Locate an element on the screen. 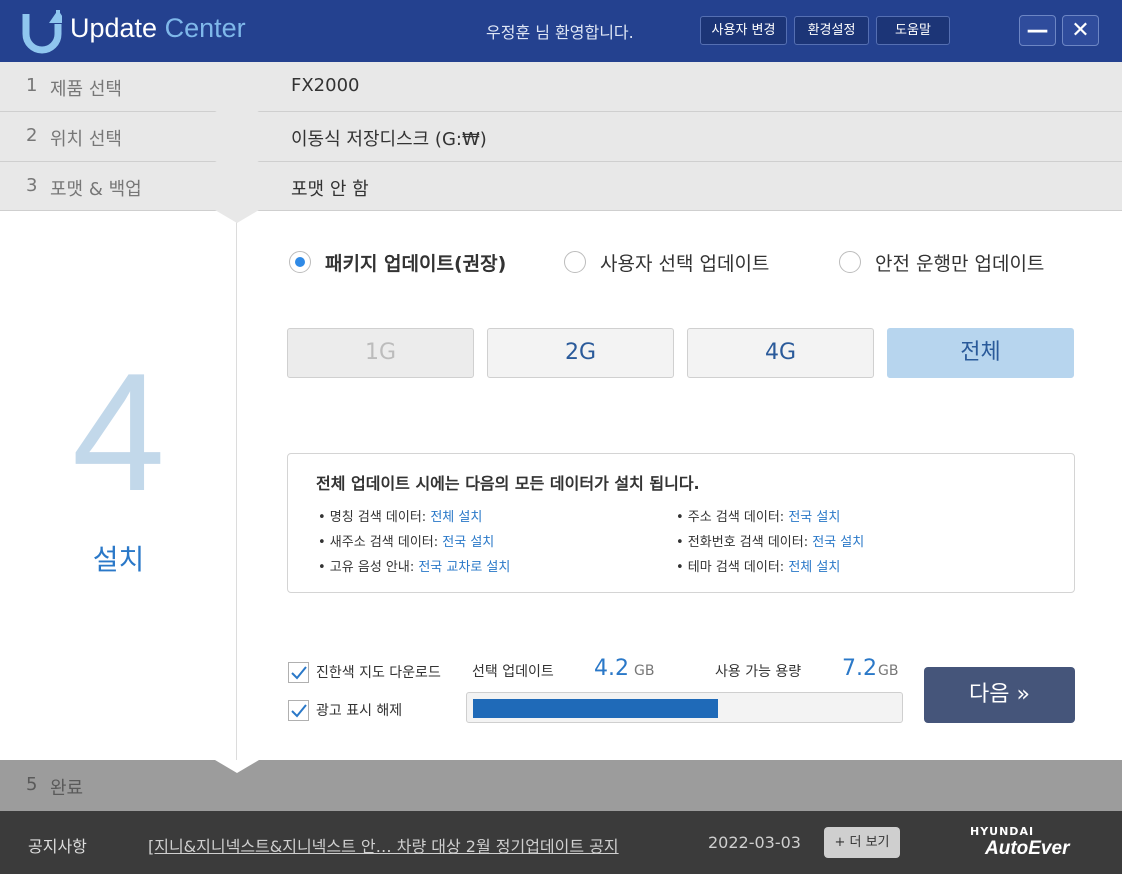 The width and height of the screenshot is (1122, 874). radio-safety-update: 안전 운행만 업데이트 is located at coordinates (942, 262).